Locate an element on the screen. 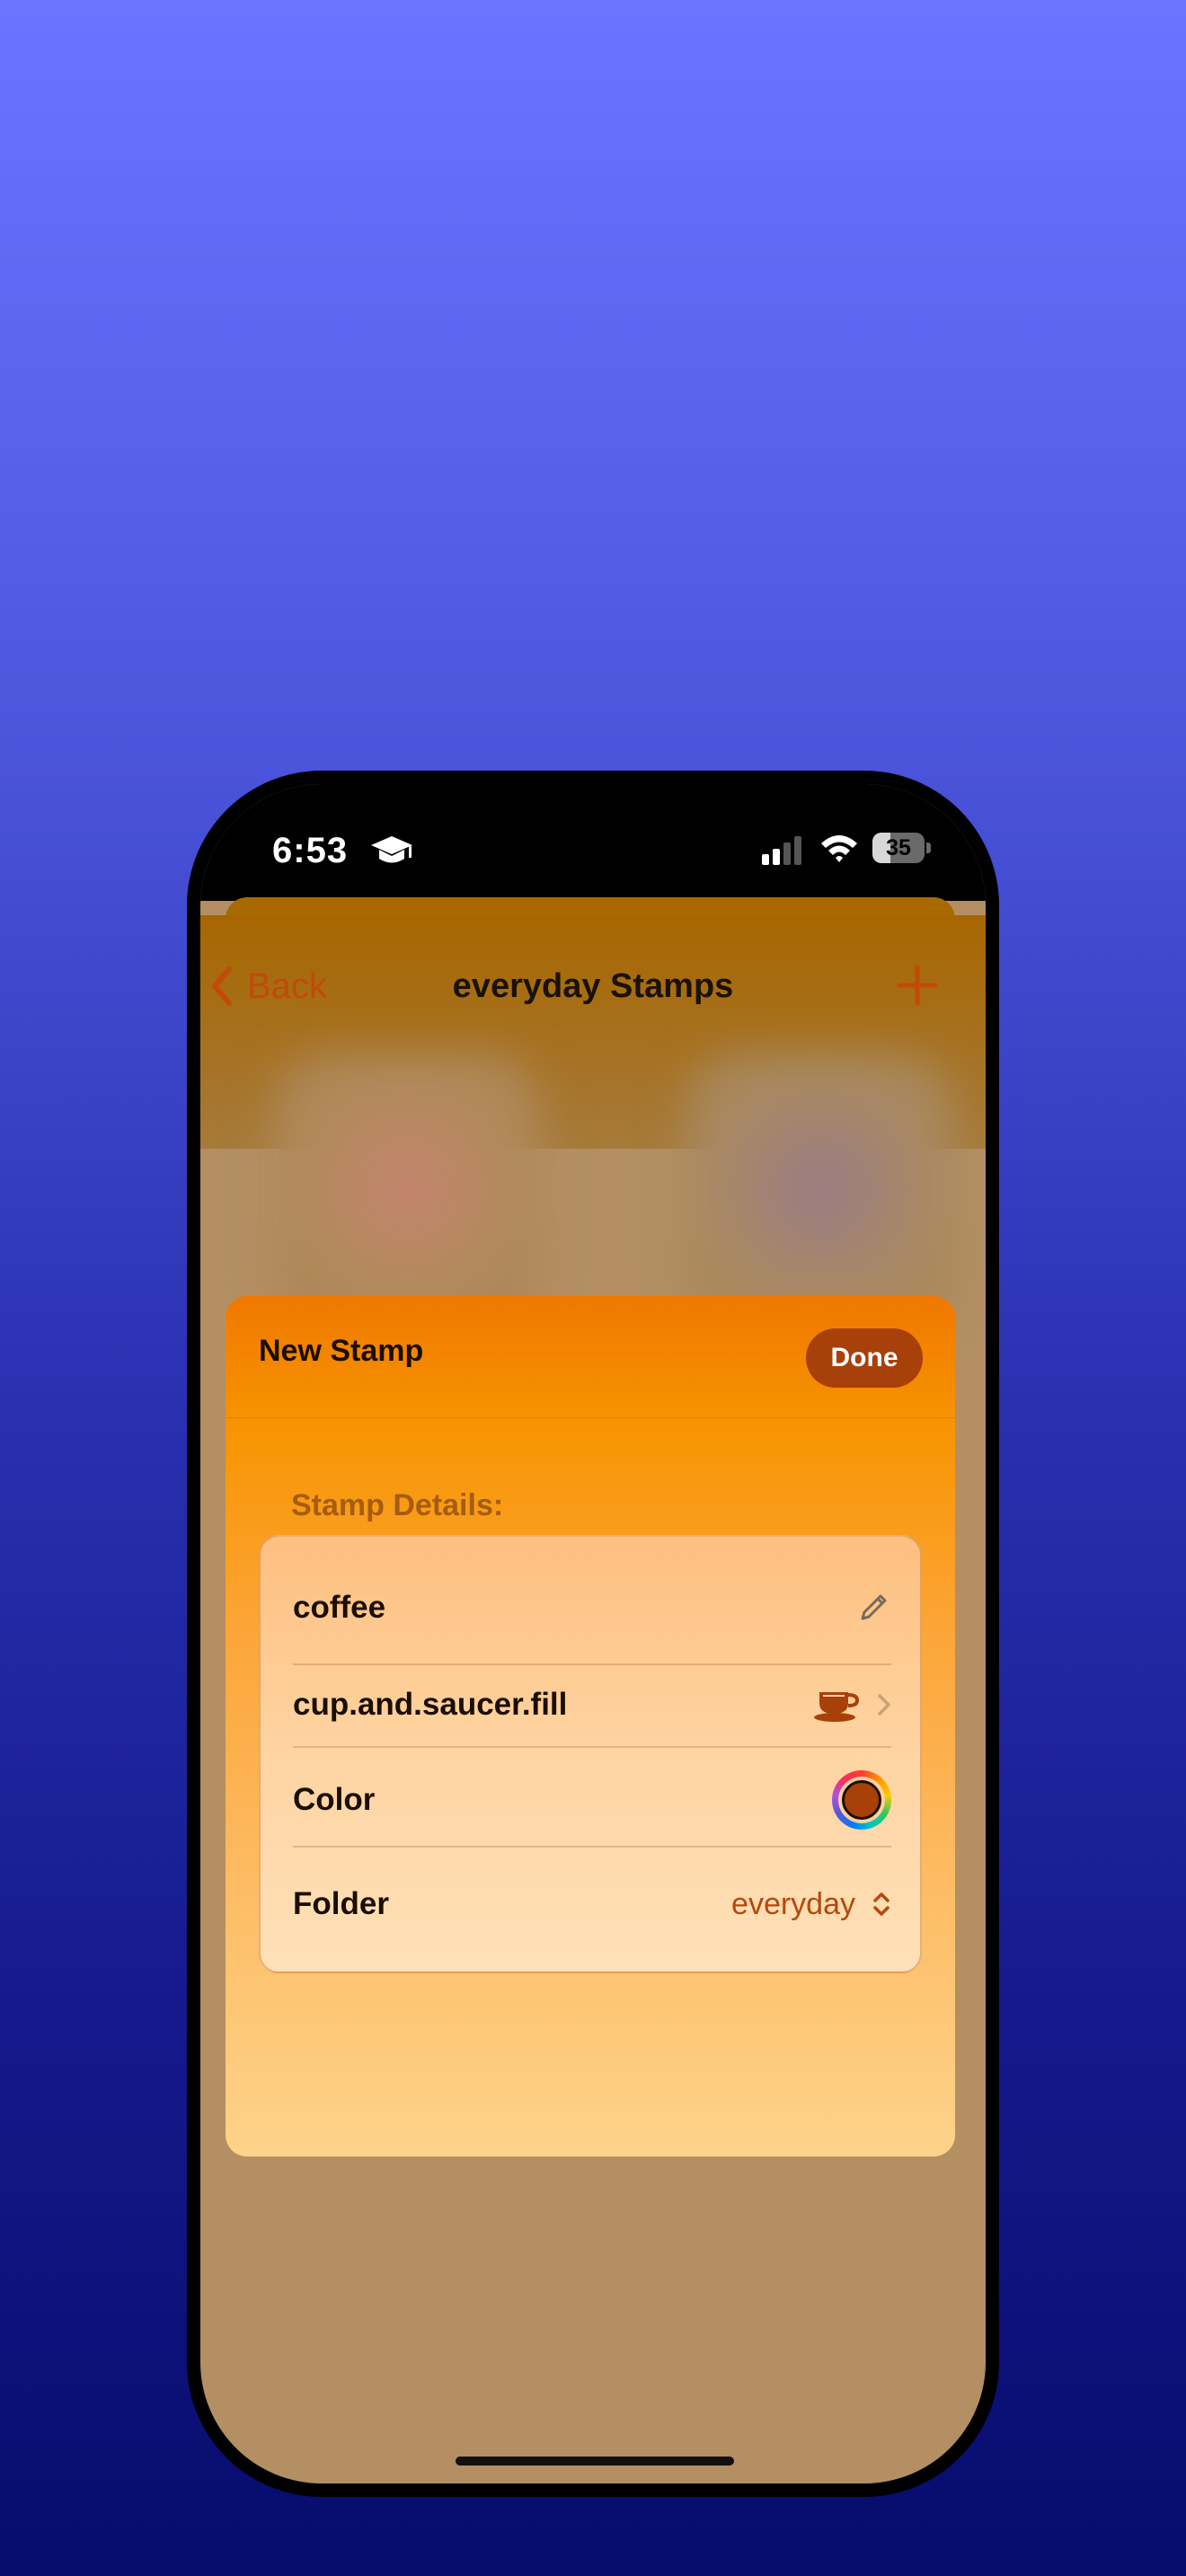 The height and width of the screenshot is (2576, 1186). status-bar: 6:53 35 is located at coordinates (593, 842).